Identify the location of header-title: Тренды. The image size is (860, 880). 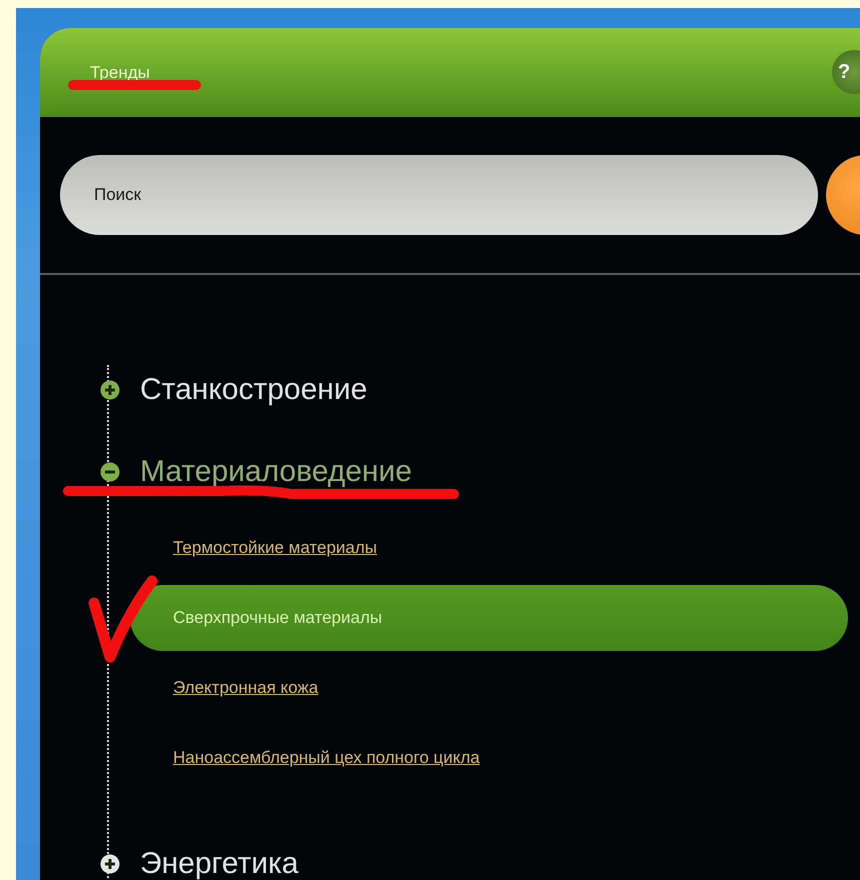
(120, 72).